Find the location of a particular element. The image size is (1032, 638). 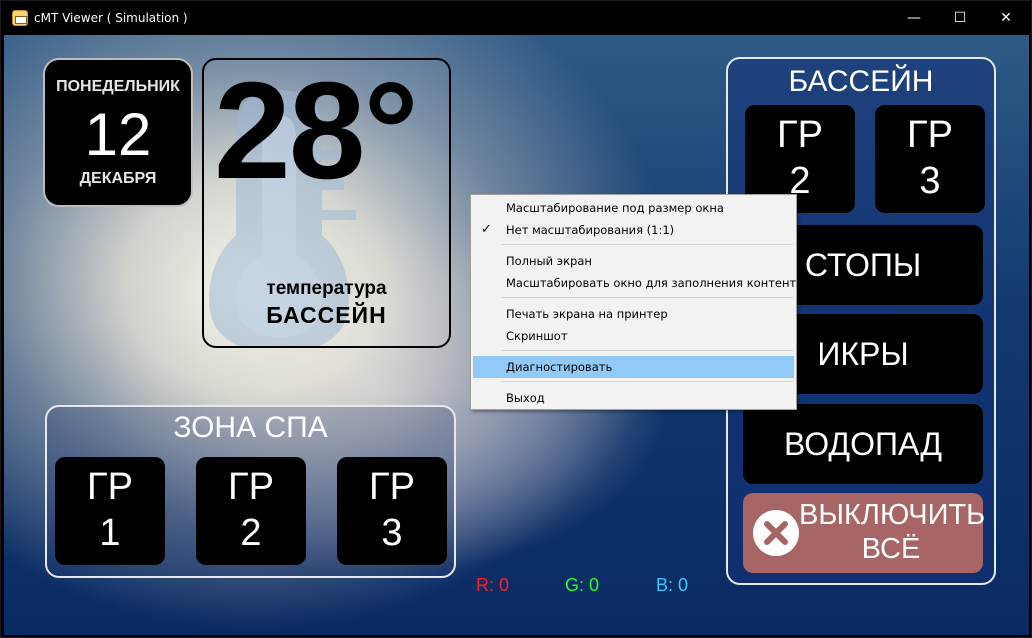

menu-item-screenshot: Скриншот is located at coordinates (633, 336).